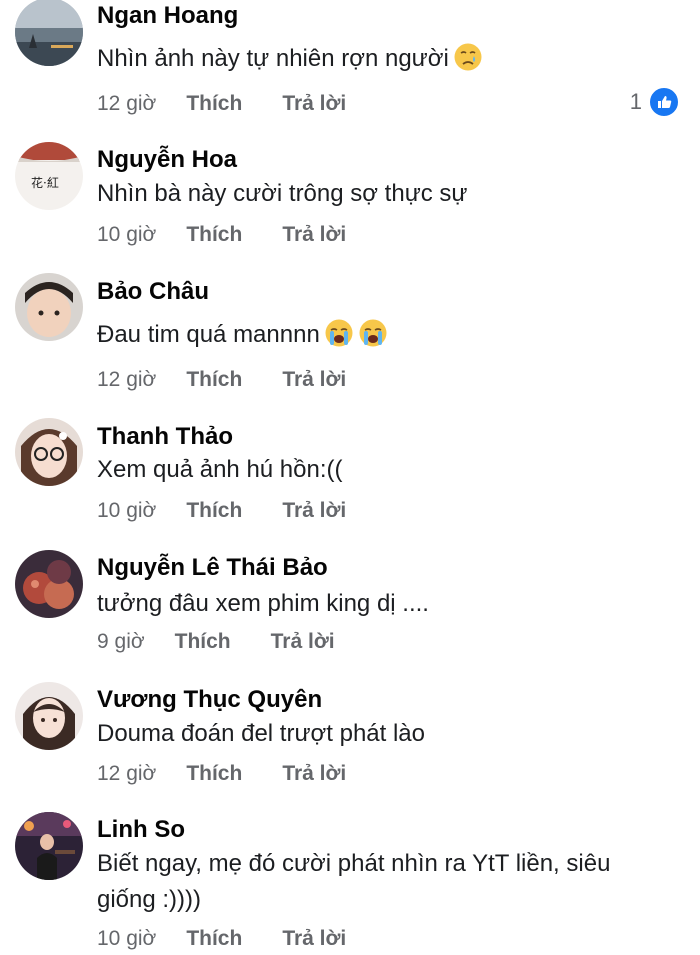 The height and width of the screenshot is (955, 700). Describe the element at coordinates (220, 469) in the screenshot. I see `comment-text: Xem quả ảnh hú hồn:((` at that location.